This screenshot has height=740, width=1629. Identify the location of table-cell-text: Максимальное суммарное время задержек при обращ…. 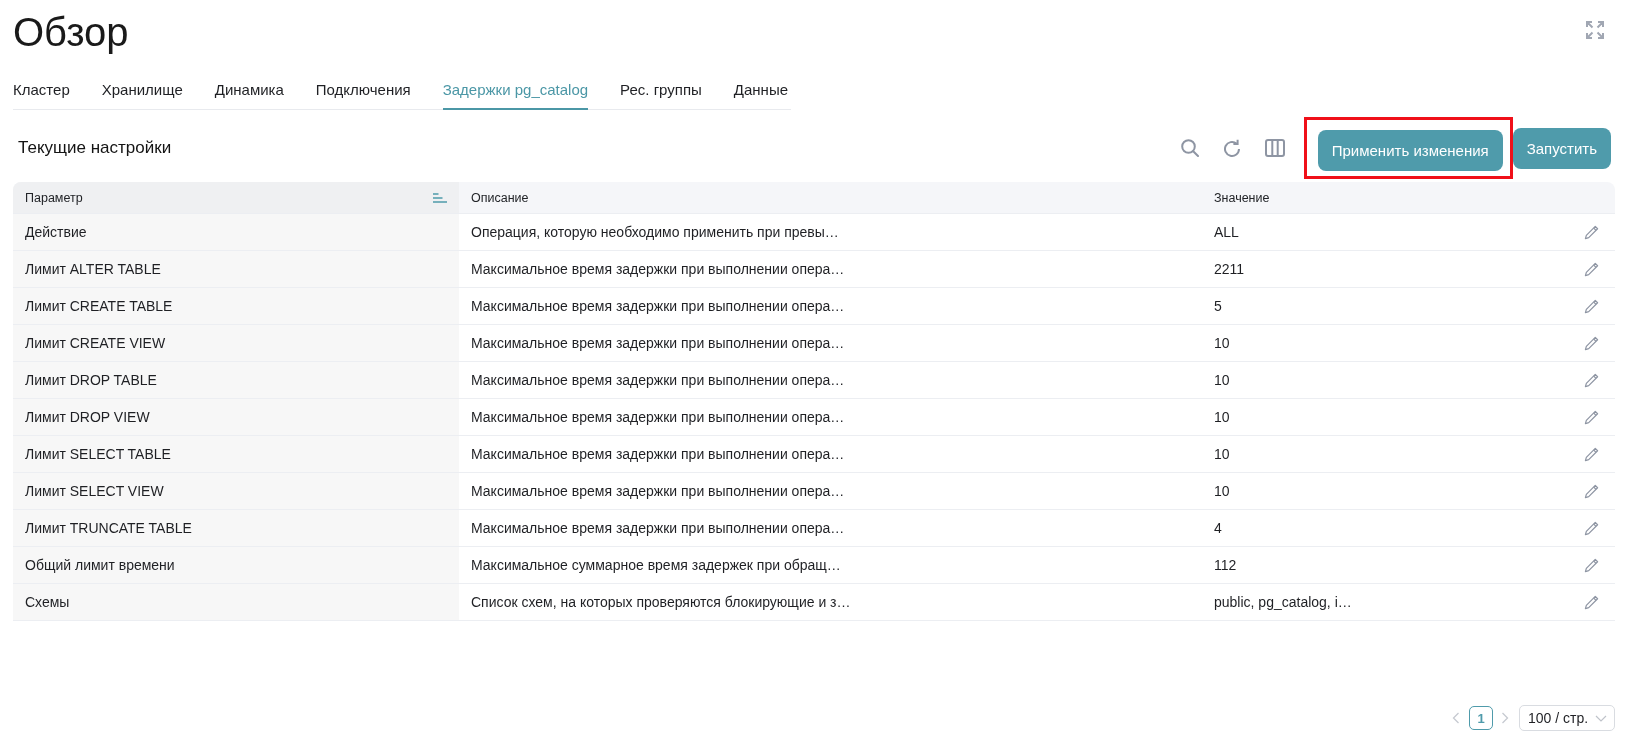
(656, 565).